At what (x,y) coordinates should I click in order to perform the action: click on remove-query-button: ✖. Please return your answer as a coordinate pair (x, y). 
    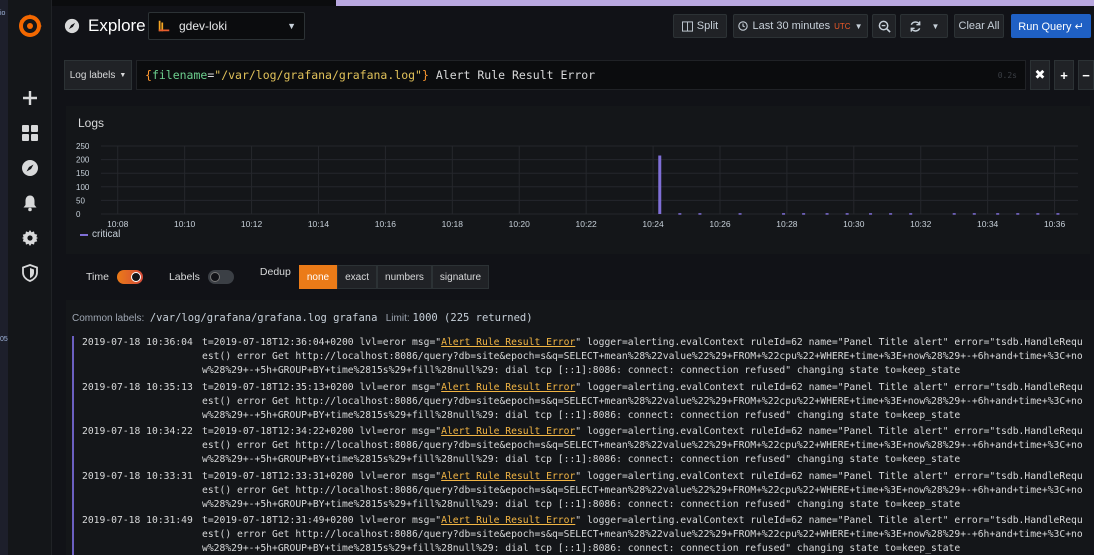
    Looking at the image, I should click on (1040, 75).